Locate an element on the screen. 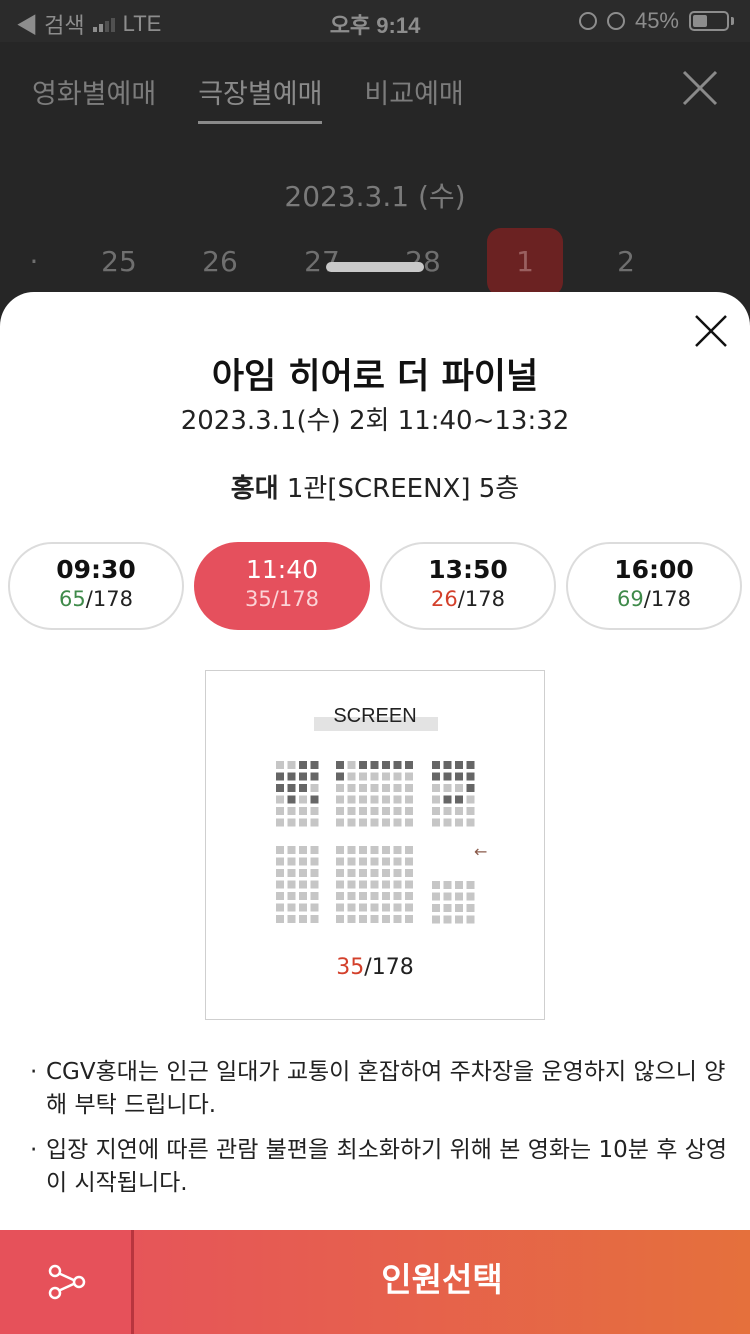 The height and width of the screenshot is (1334, 750). day-item: 25 is located at coordinates (119, 262).